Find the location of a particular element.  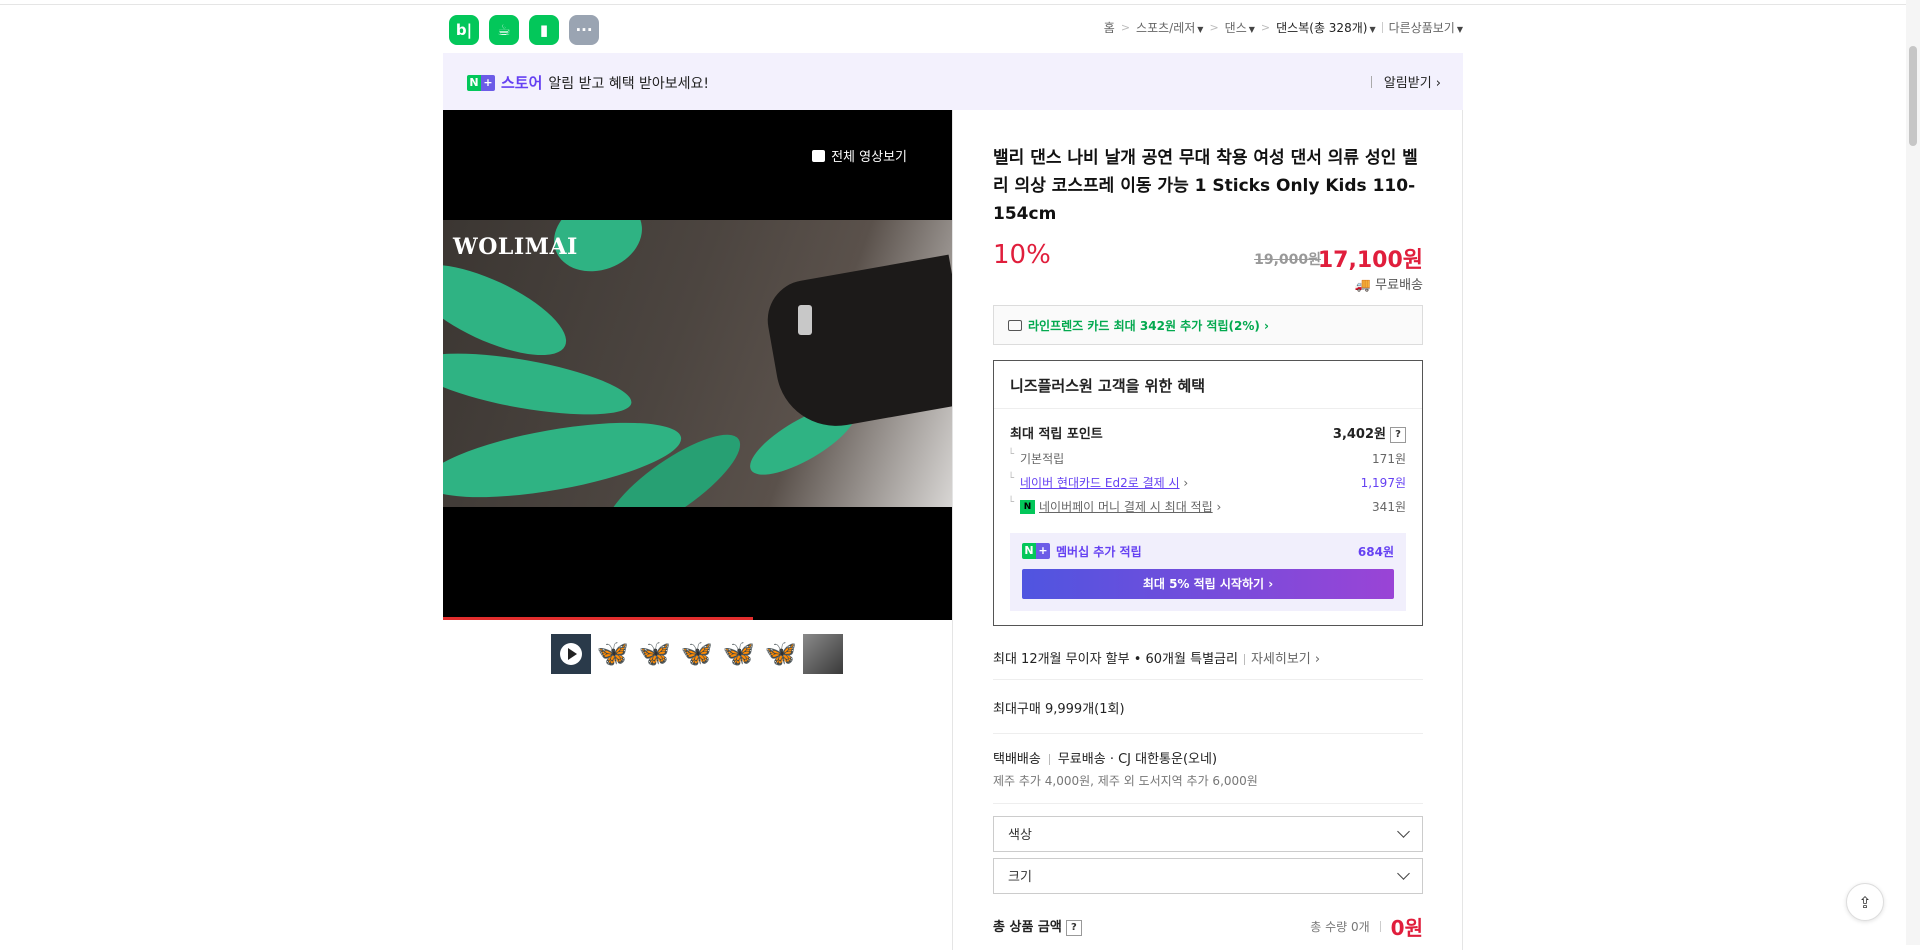

full-video-button: 전체 영상보기 is located at coordinates (859, 155).